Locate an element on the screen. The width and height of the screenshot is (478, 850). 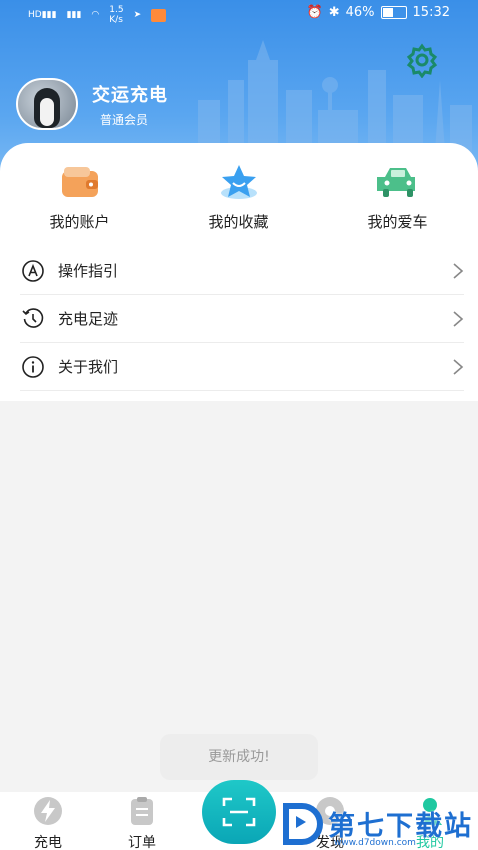
car-icon is located at coordinates (395, 182).